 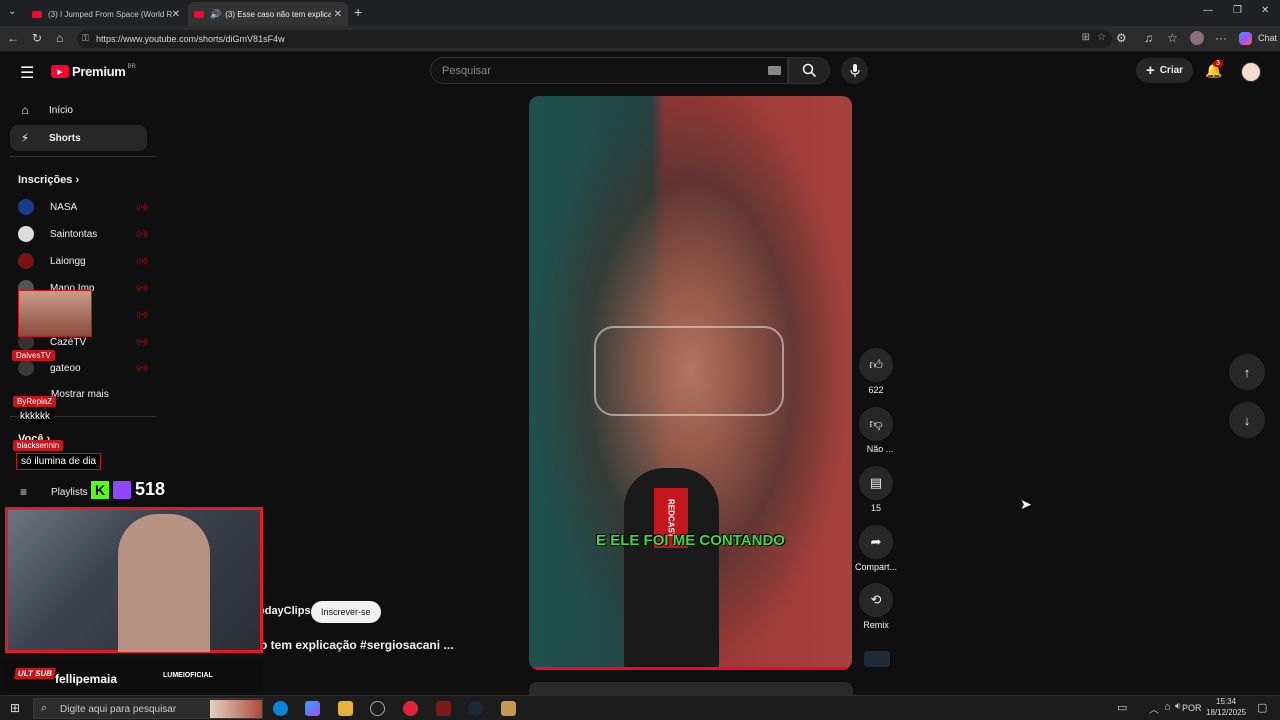 I want to click on next-short-button: ↓, so click(x=1247, y=420).